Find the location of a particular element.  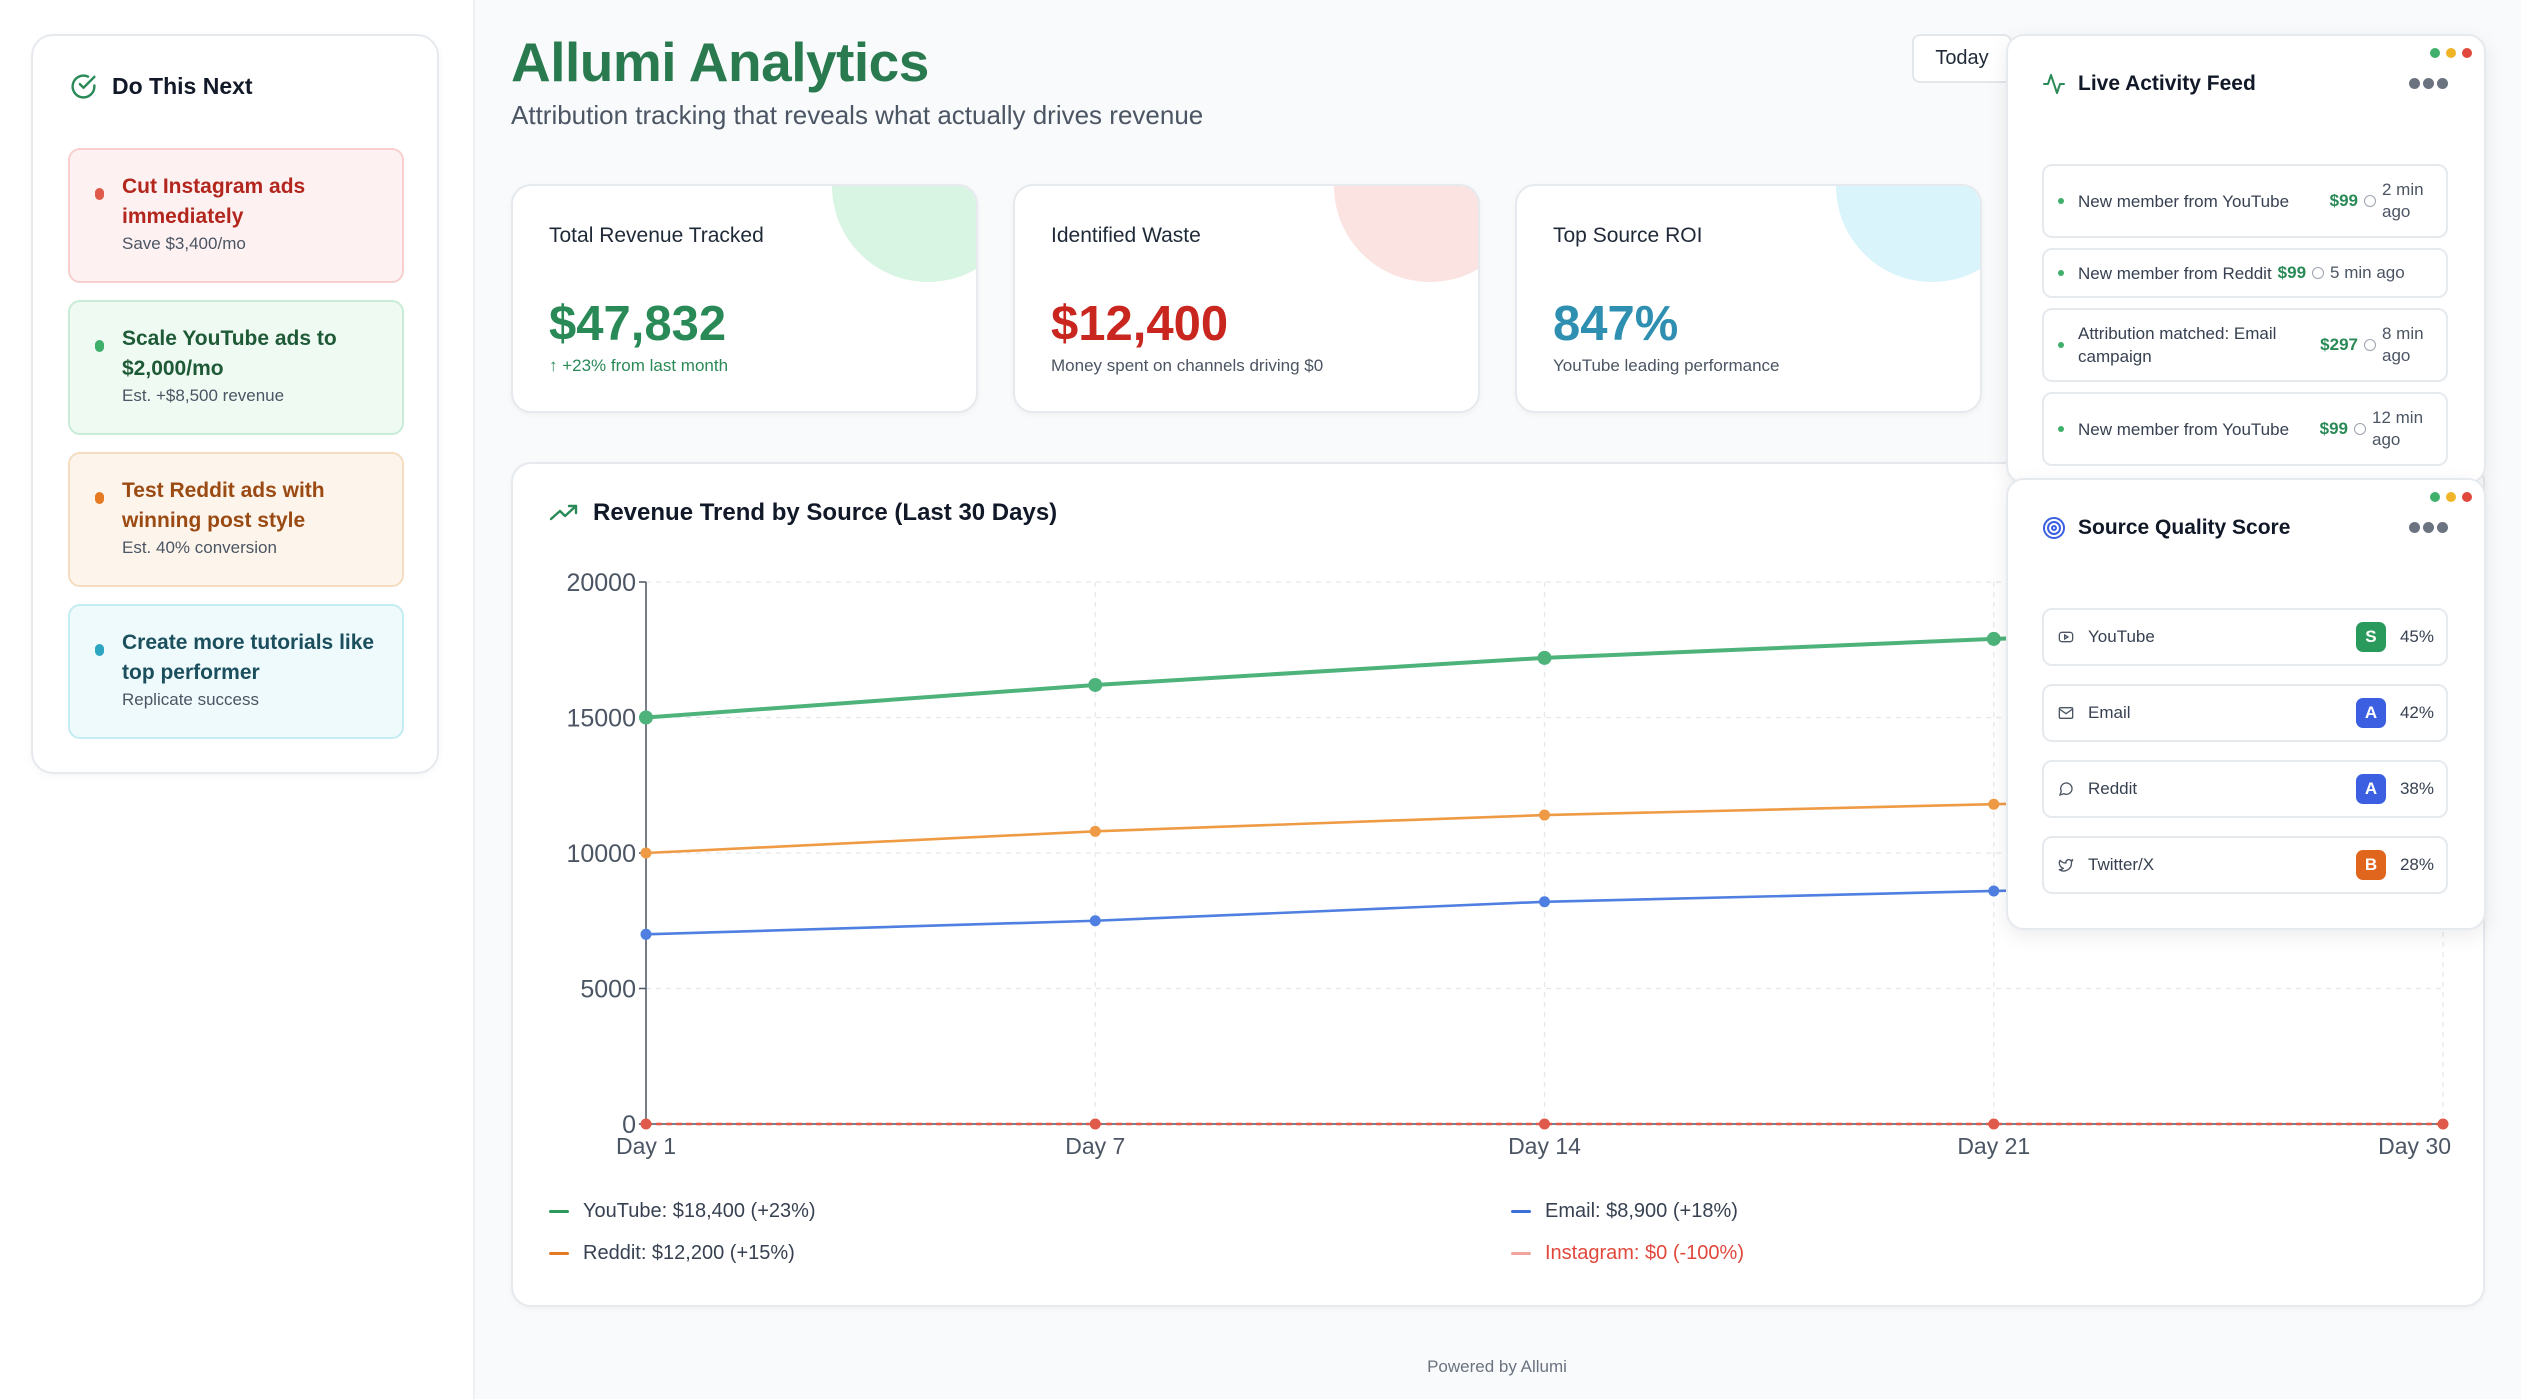

legend-reddit: Reddit: $12,200 (+15%) is located at coordinates (672, 1253).